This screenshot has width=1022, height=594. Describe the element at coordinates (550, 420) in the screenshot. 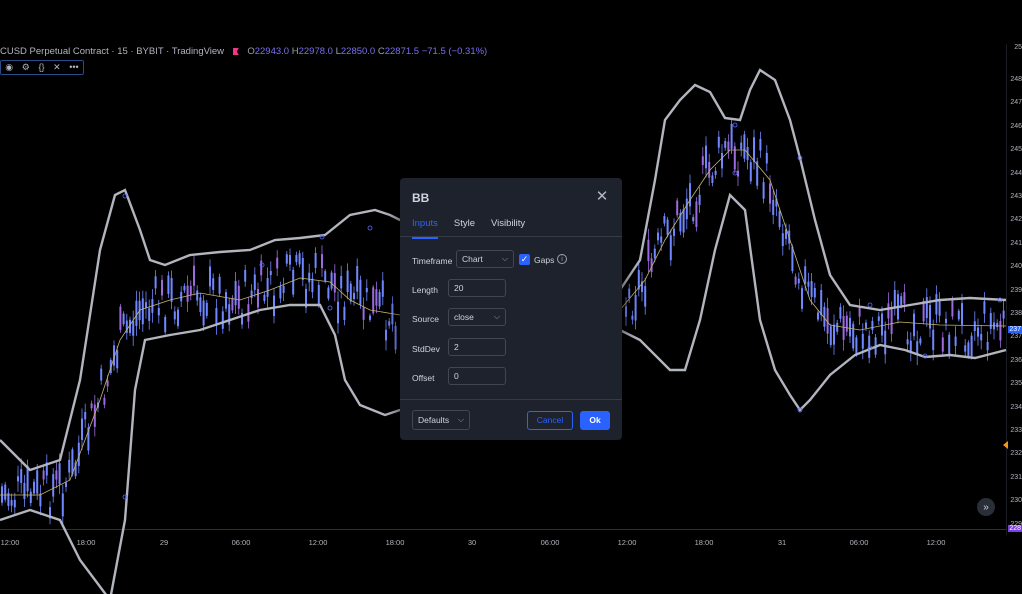

I see `cancel-button: Cancel` at that location.